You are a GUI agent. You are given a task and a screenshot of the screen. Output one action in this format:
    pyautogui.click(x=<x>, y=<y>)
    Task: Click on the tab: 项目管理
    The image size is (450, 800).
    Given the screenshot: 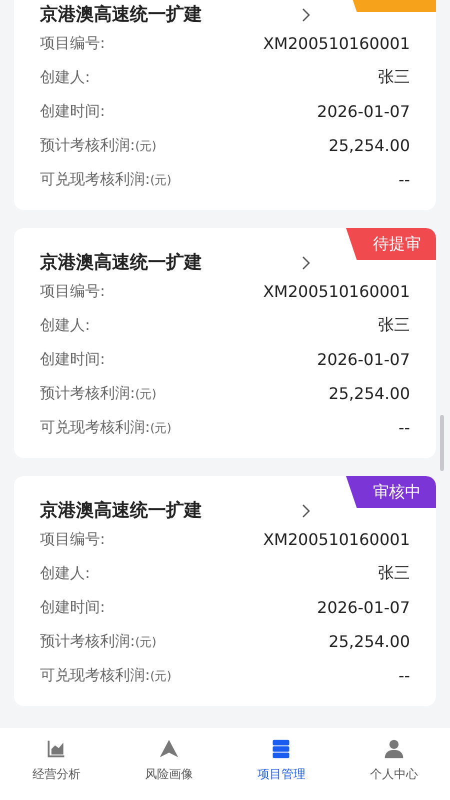 What is the action you would take?
    pyautogui.click(x=281, y=764)
    